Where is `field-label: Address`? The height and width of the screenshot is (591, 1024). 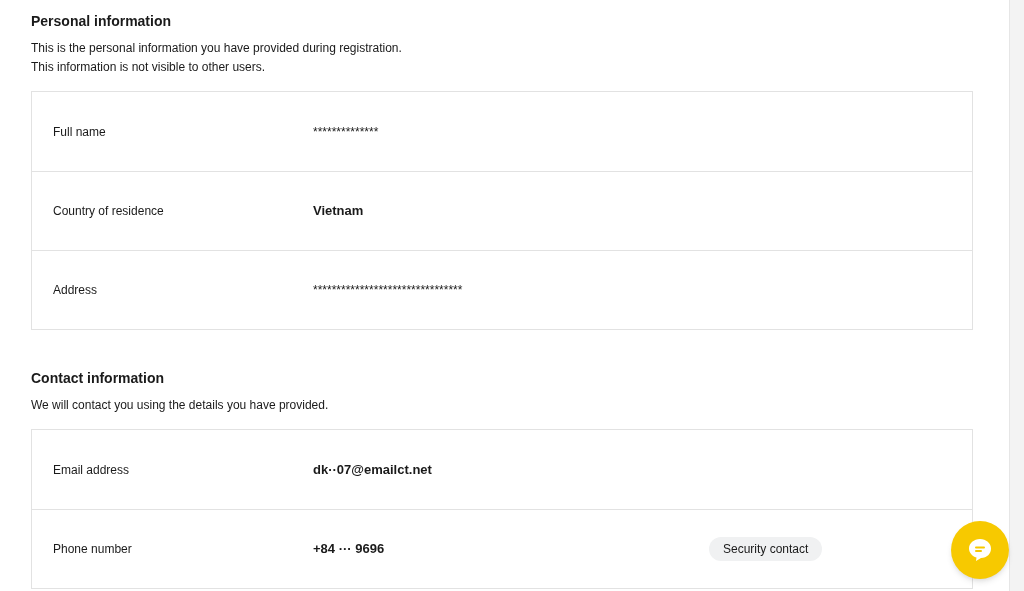
field-label: Address is located at coordinates (76, 290).